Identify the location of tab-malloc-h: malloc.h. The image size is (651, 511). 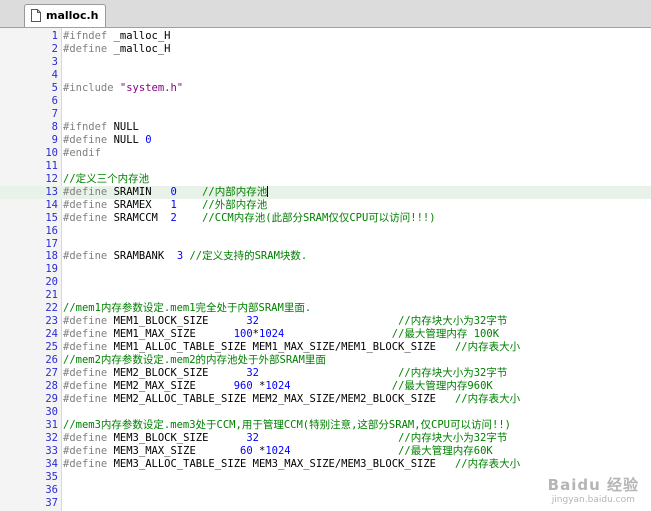
(65, 15).